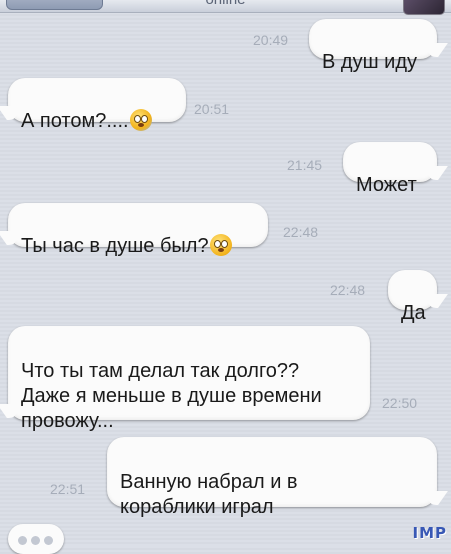  I want to click on message-text: Ванную набрал и в кораблики играл, so click(209, 494).